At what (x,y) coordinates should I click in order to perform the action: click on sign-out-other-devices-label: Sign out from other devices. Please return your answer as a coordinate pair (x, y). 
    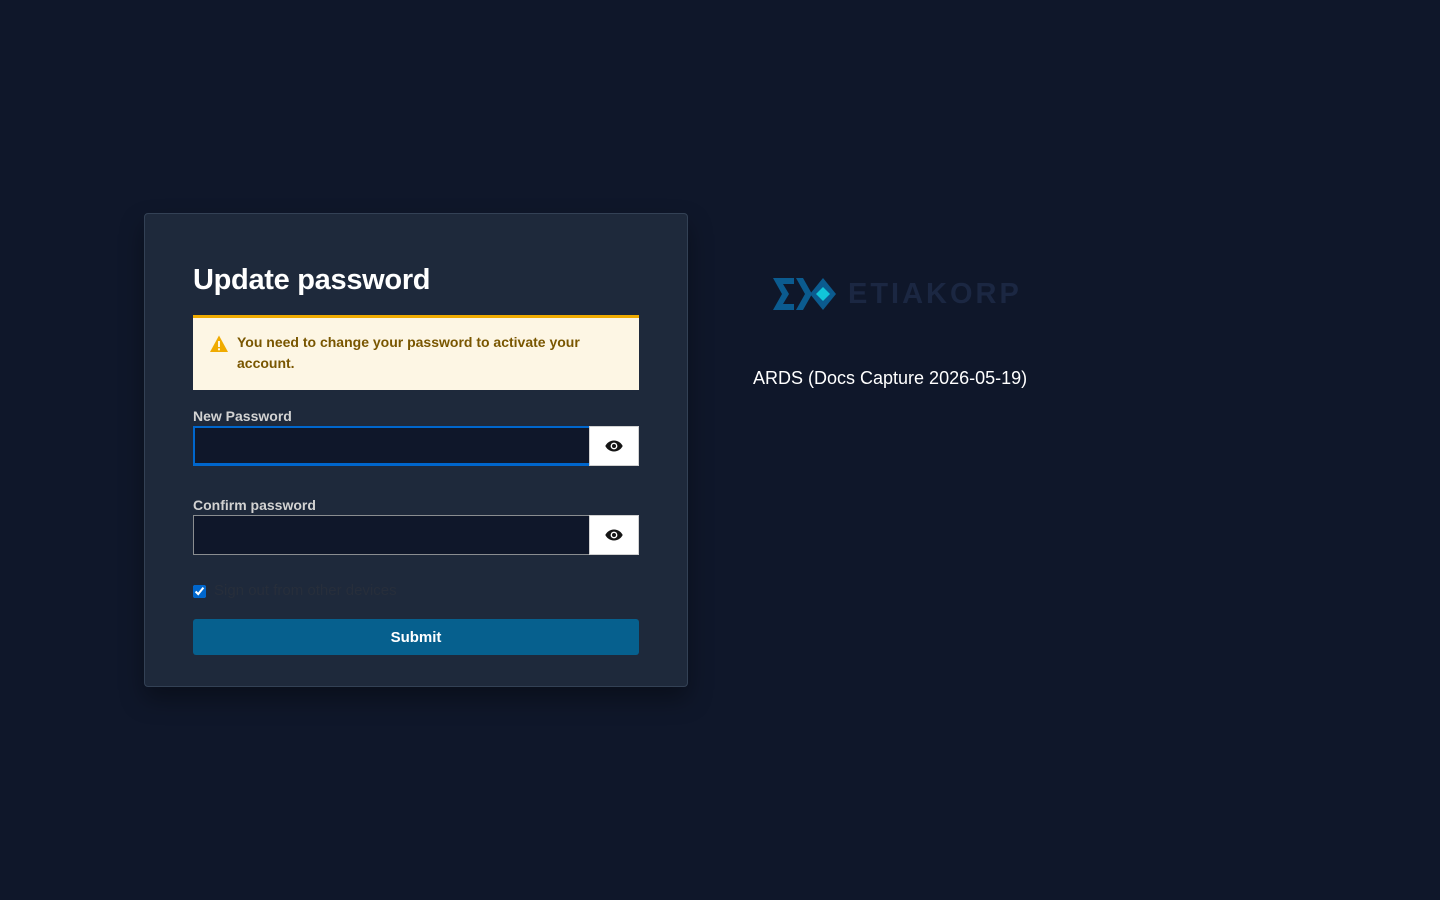
    Looking at the image, I should click on (305, 591).